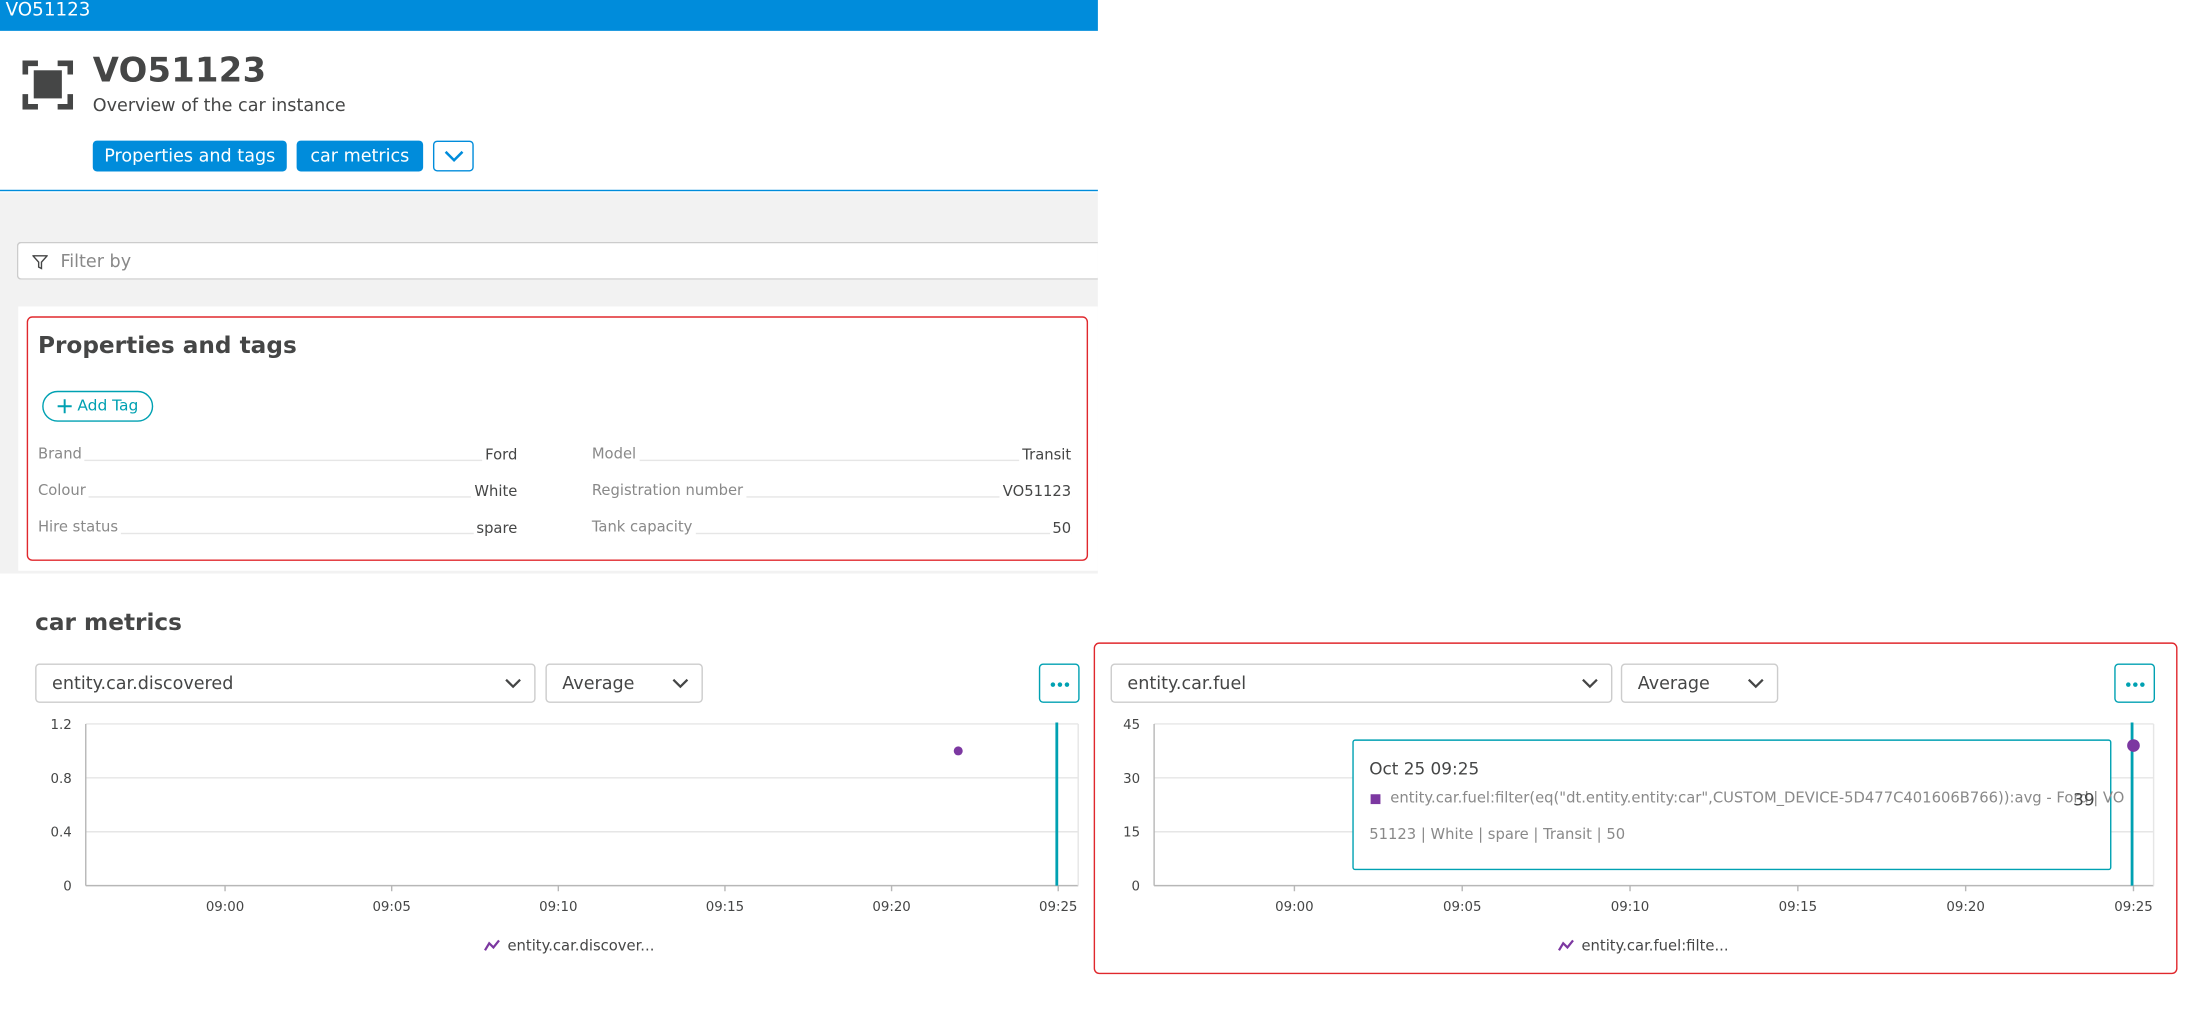 The image size is (2200, 1032). Describe the element at coordinates (277, 529) in the screenshot. I see `property-row-hire-status: Hire status spare` at that location.